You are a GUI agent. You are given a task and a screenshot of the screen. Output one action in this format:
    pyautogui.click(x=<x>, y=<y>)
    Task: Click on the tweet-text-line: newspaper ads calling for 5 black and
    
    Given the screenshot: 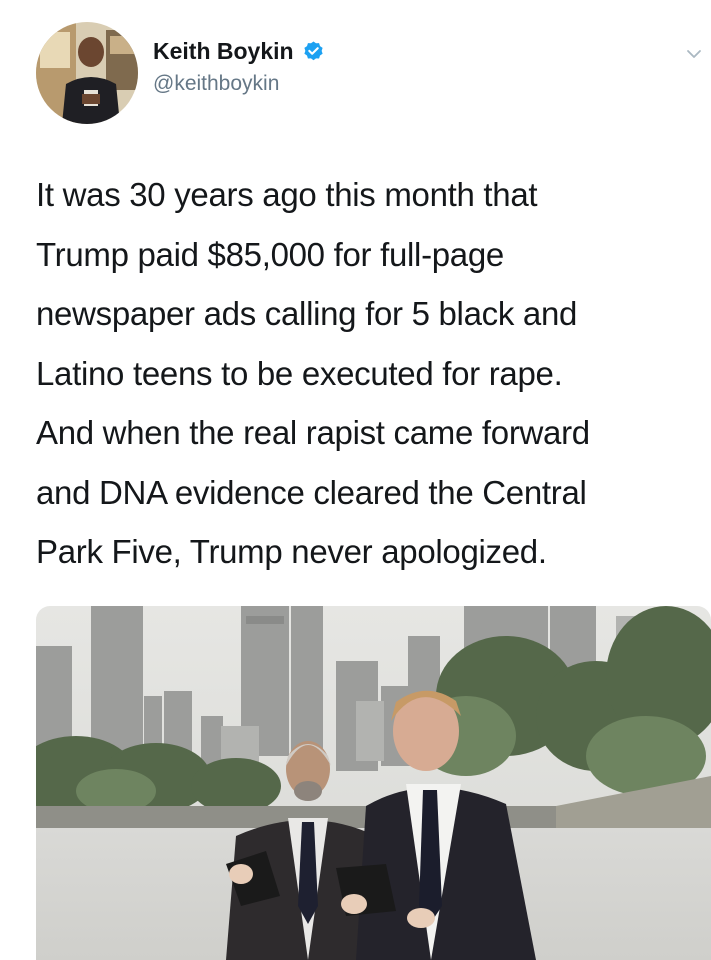 What is the action you would take?
    pyautogui.click(x=307, y=313)
    